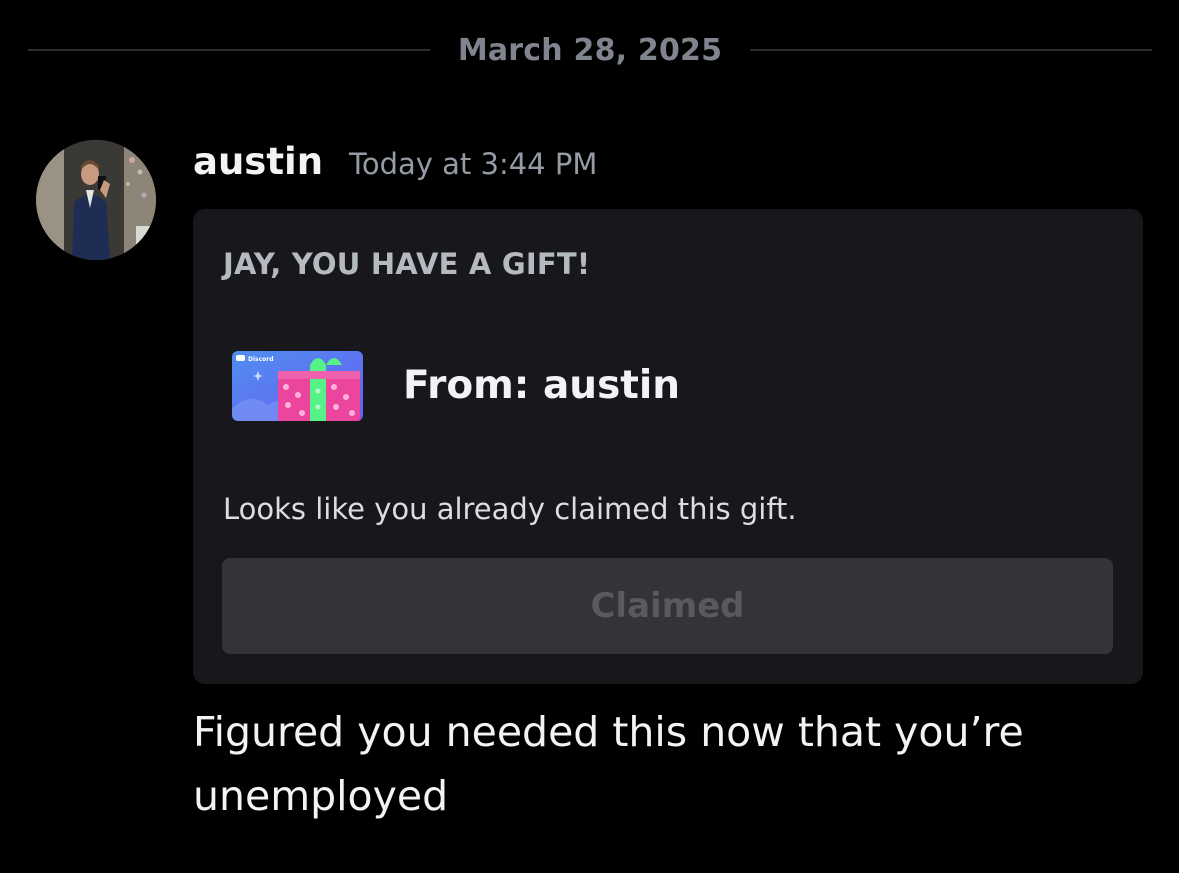 This screenshot has width=1179, height=873. I want to click on gift-thumbnail: Discord, so click(297, 386).